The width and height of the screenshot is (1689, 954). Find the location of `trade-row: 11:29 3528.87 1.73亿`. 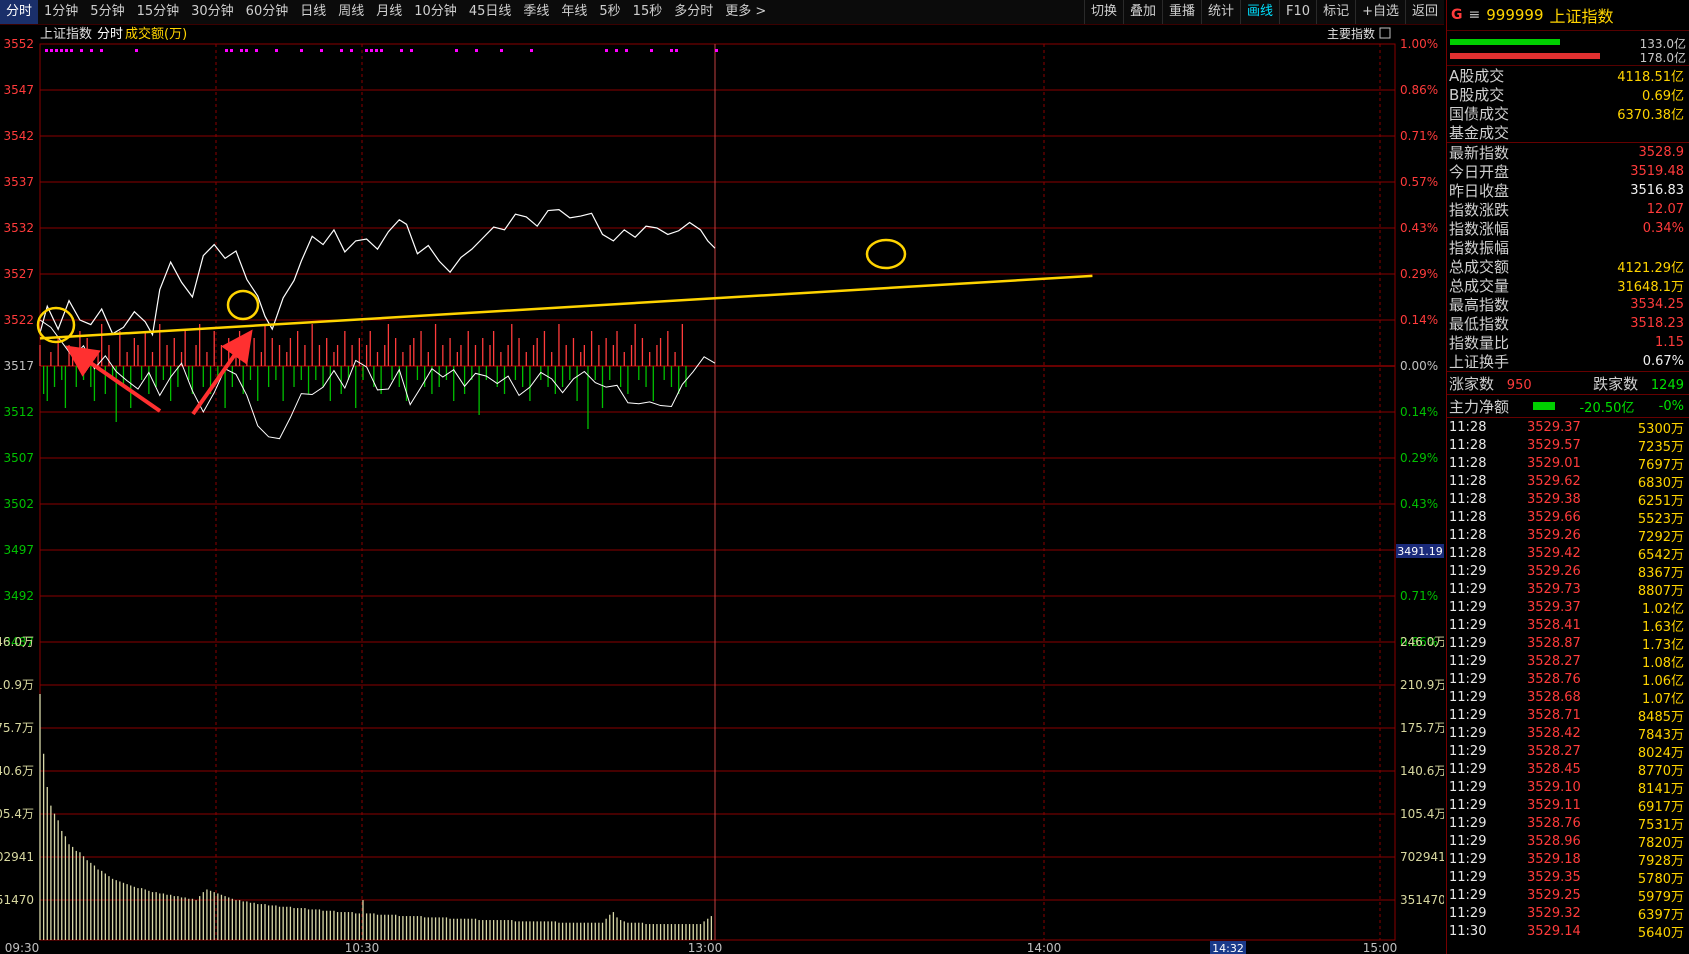

trade-row: 11:29 3528.87 1.73亿 is located at coordinates (1568, 643).